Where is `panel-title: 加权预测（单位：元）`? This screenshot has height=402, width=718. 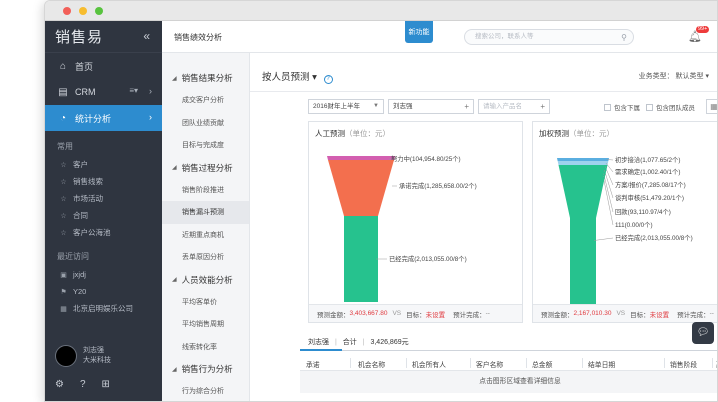
panel-title: 加权预测（单位：元） is located at coordinates (576, 133).